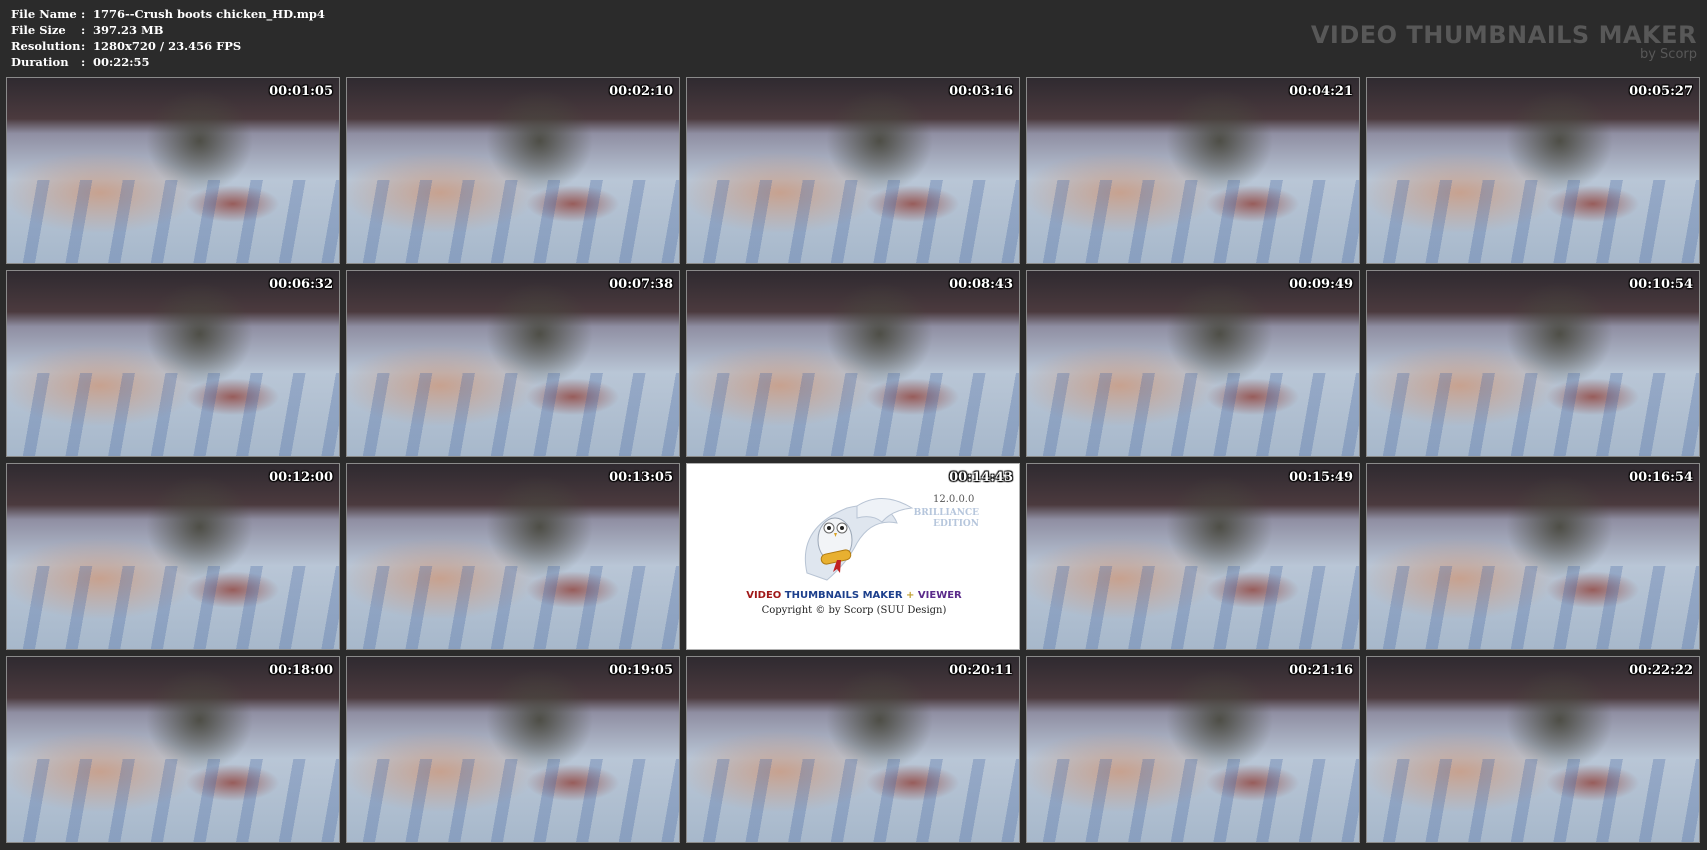 Image resolution: width=1707 pixels, height=850 pixels. What do you see at coordinates (209, 14) in the screenshot?
I see `info-value: 1776--Crush boots chicken_HD.mp4` at bounding box center [209, 14].